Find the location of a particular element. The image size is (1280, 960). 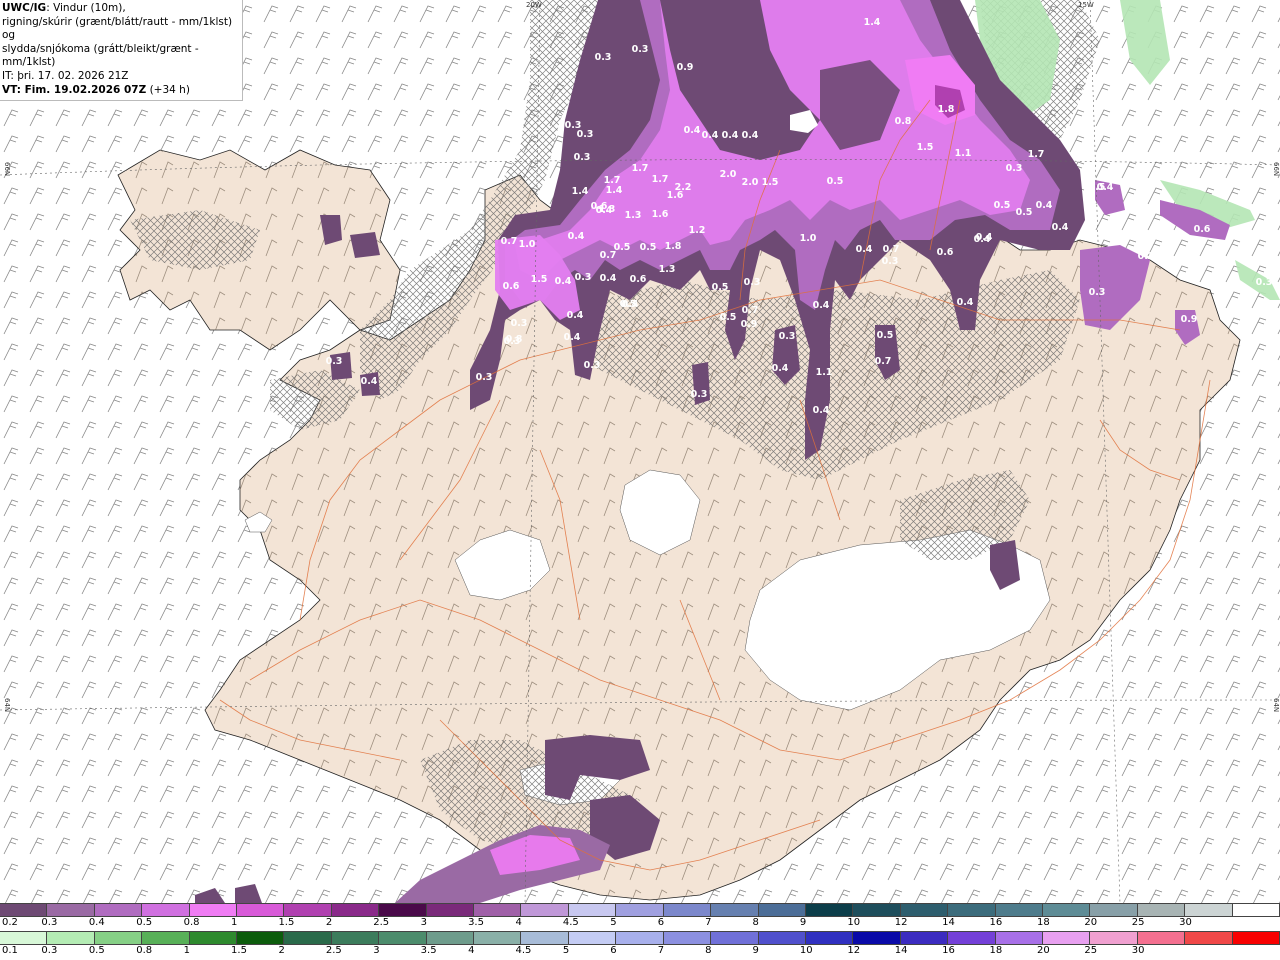

precip-value-label: 1.2 is located at coordinates (697, 230).